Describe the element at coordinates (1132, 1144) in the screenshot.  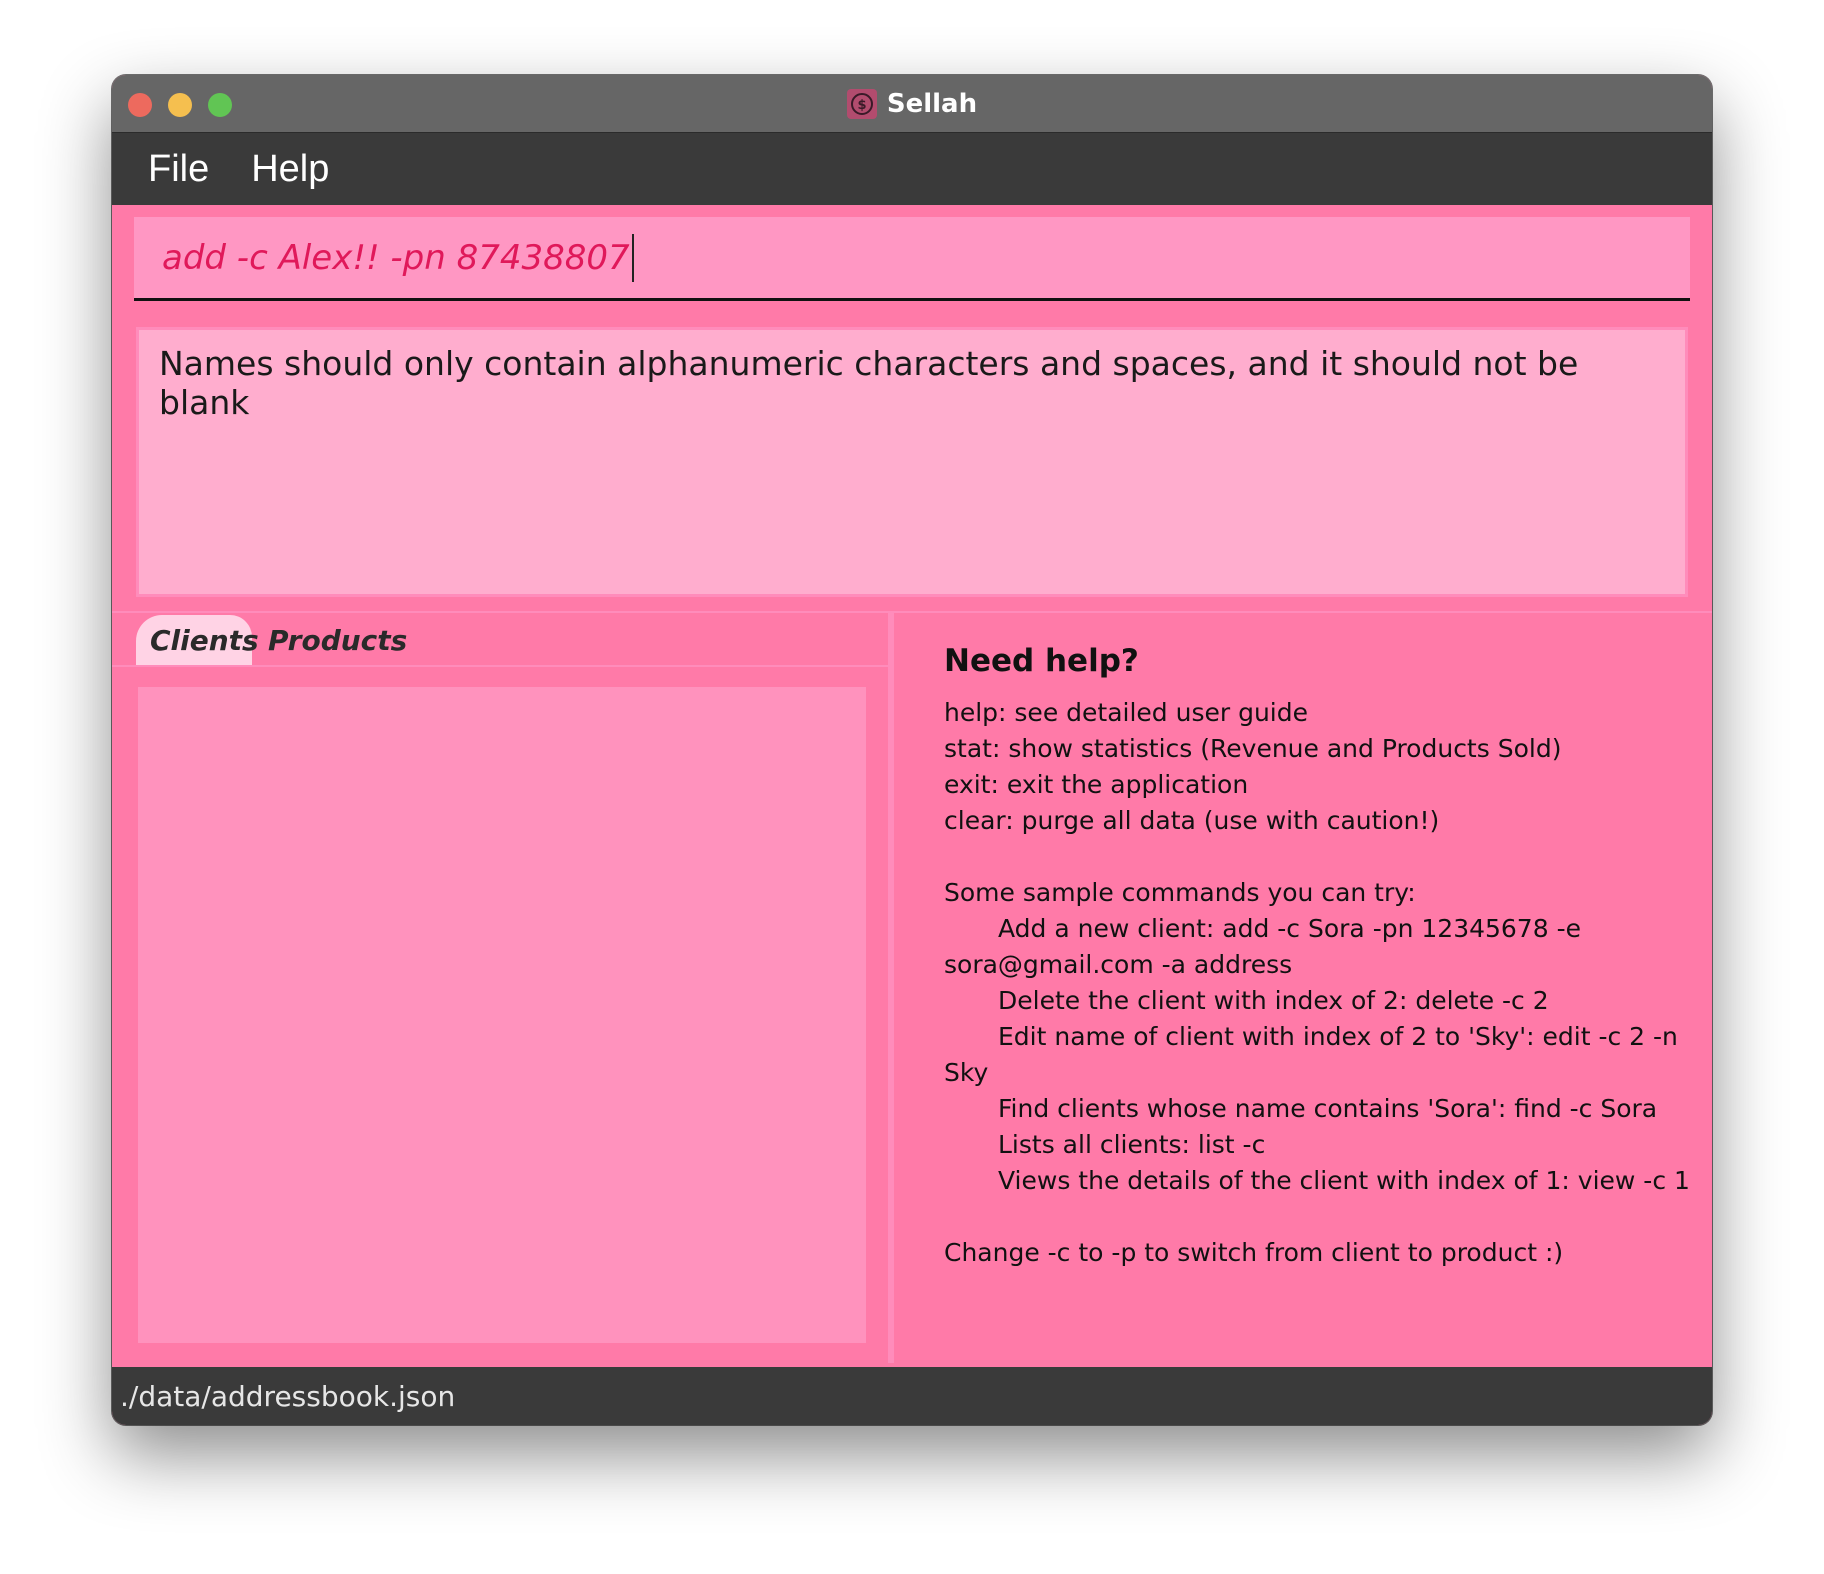
I see `help-line: Lists all clients: list -c` at that location.